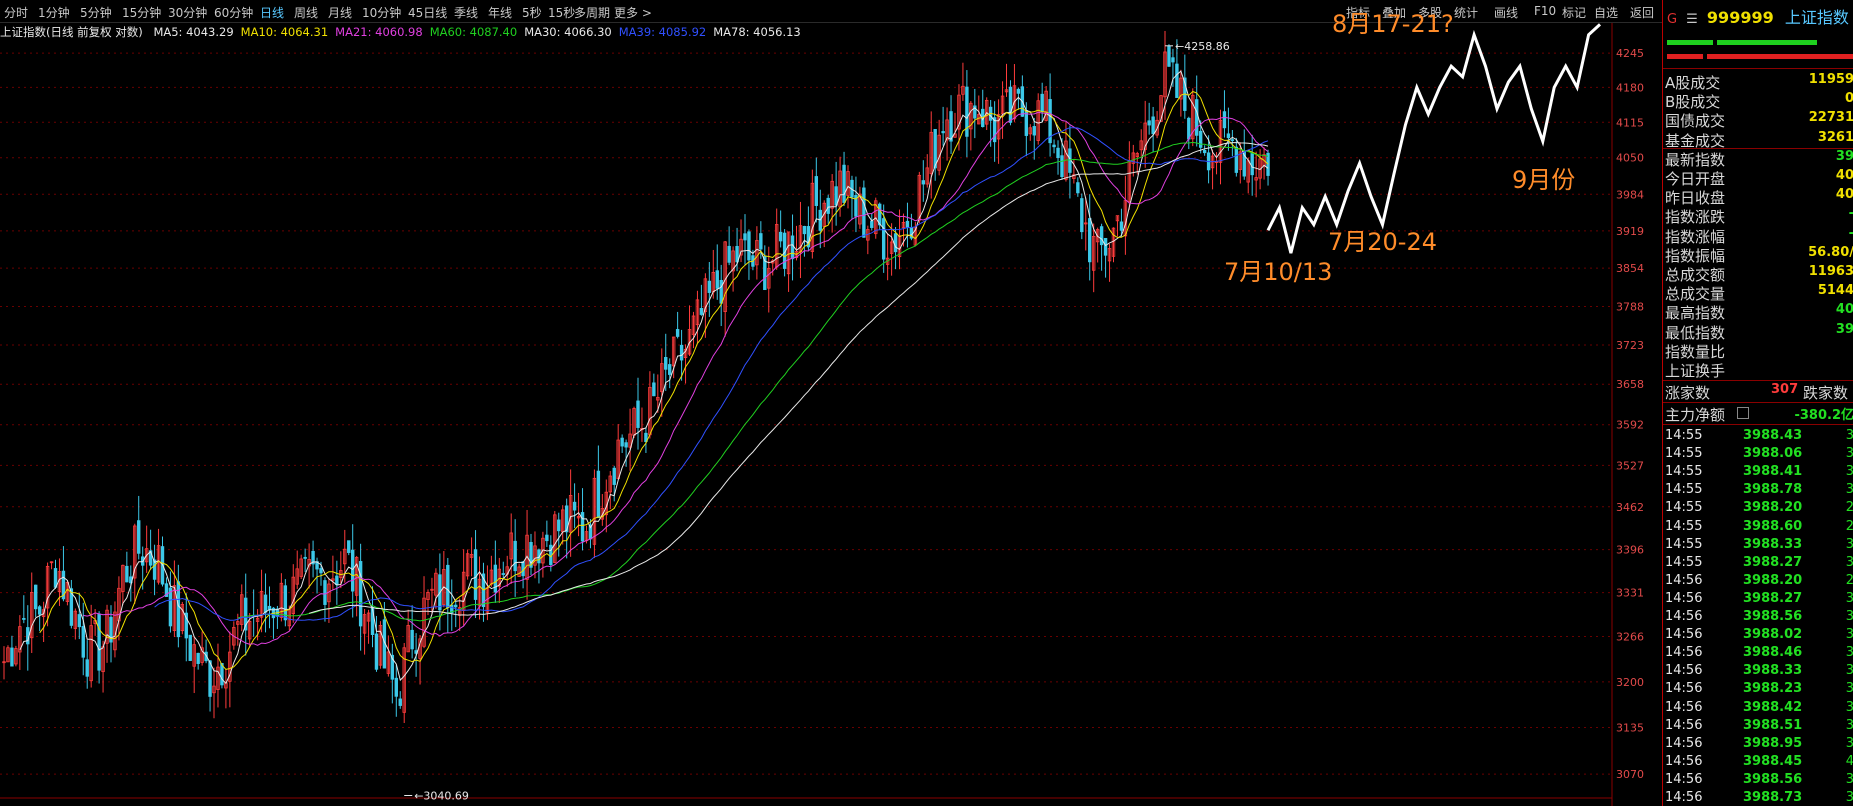 The width and height of the screenshot is (1853, 806). What do you see at coordinates (1630, 307) in the screenshot?
I see `y-tick-label: 3788` at bounding box center [1630, 307].